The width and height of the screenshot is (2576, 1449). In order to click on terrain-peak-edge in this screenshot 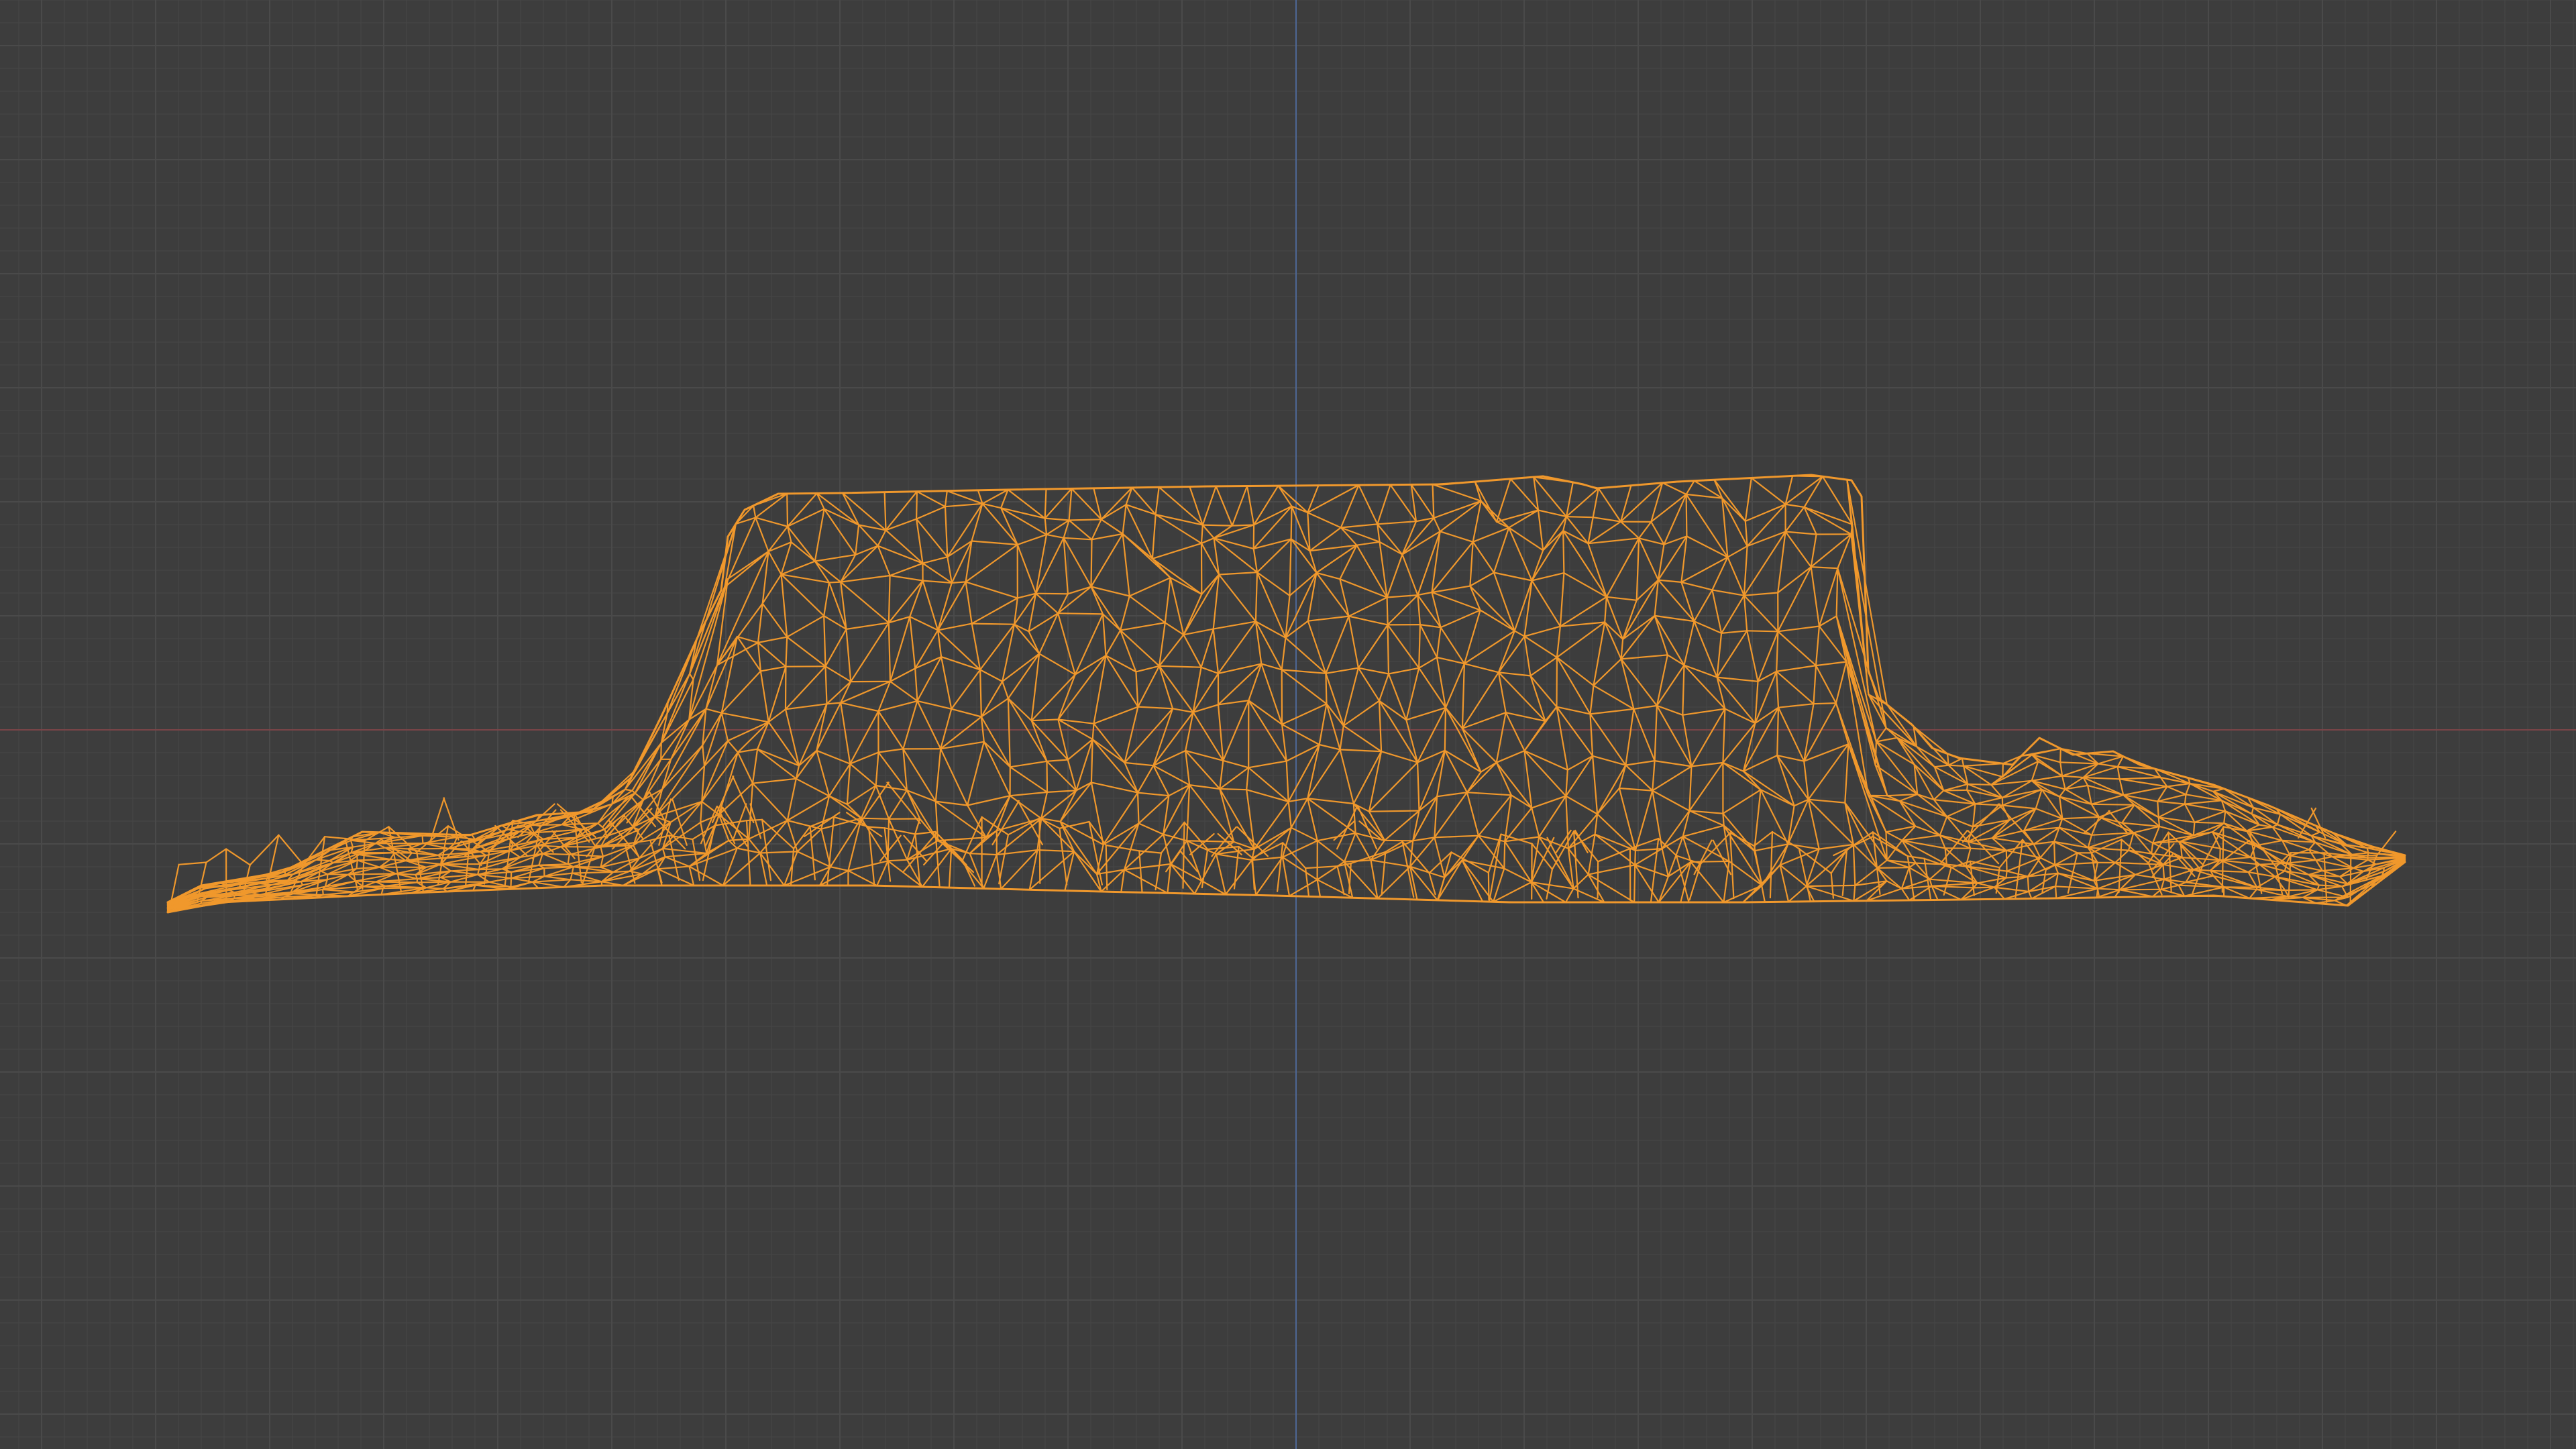, I will do `click(890, 848)`.